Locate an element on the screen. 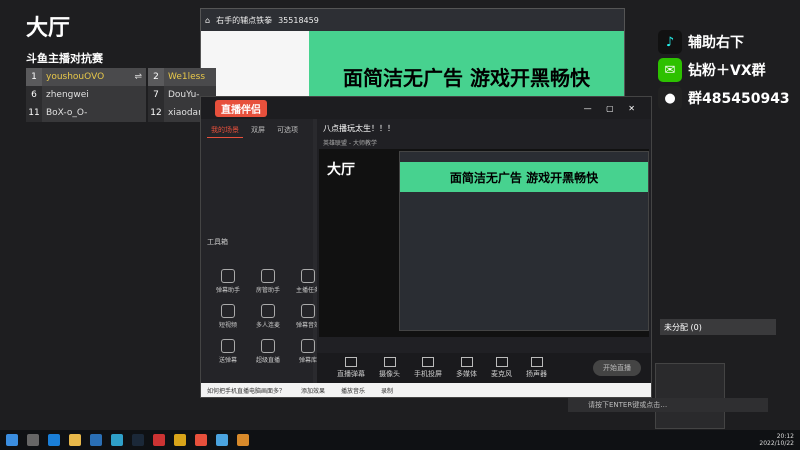 The height and width of the screenshot is (450, 800). button-label: 手机投屏 is located at coordinates (428, 374).